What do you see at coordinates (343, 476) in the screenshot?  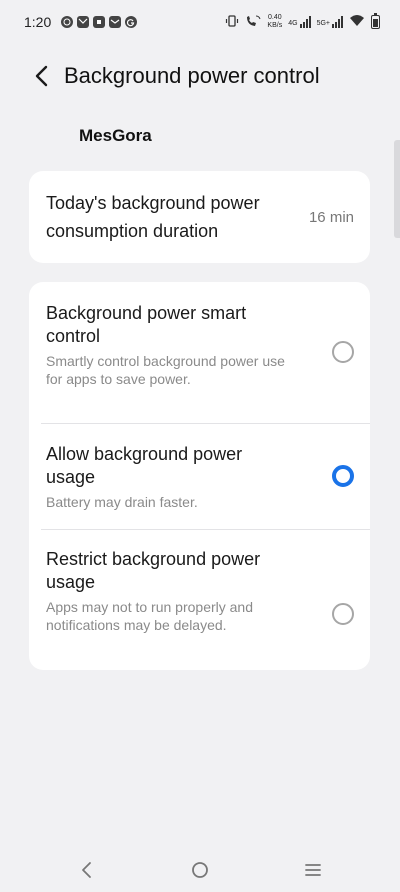 I see `allow-background-radio` at bounding box center [343, 476].